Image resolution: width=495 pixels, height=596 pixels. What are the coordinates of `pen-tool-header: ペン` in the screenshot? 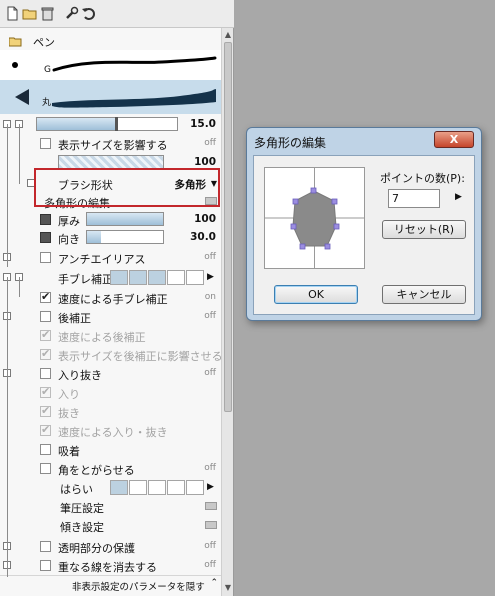 It's located at (111, 40).